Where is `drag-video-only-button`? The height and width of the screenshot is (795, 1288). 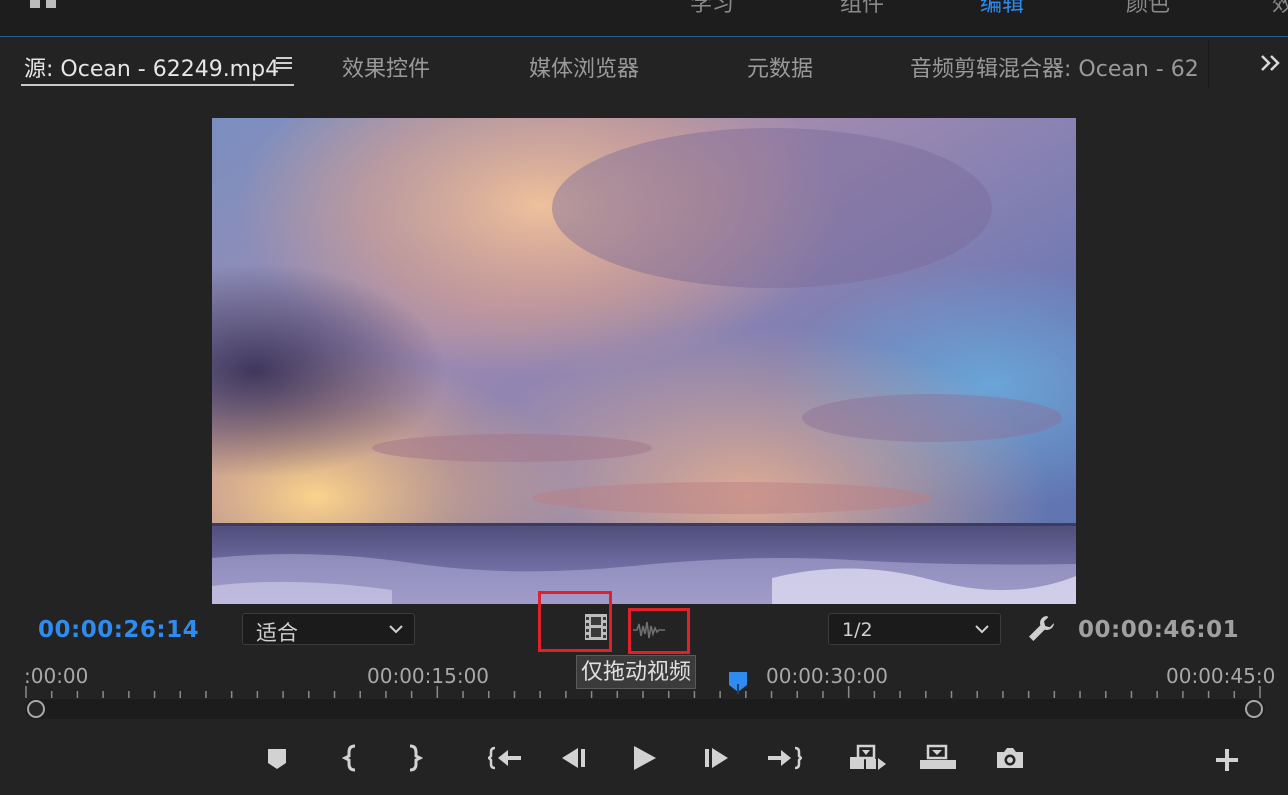
drag-video-only-button is located at coordinates (596, 627).